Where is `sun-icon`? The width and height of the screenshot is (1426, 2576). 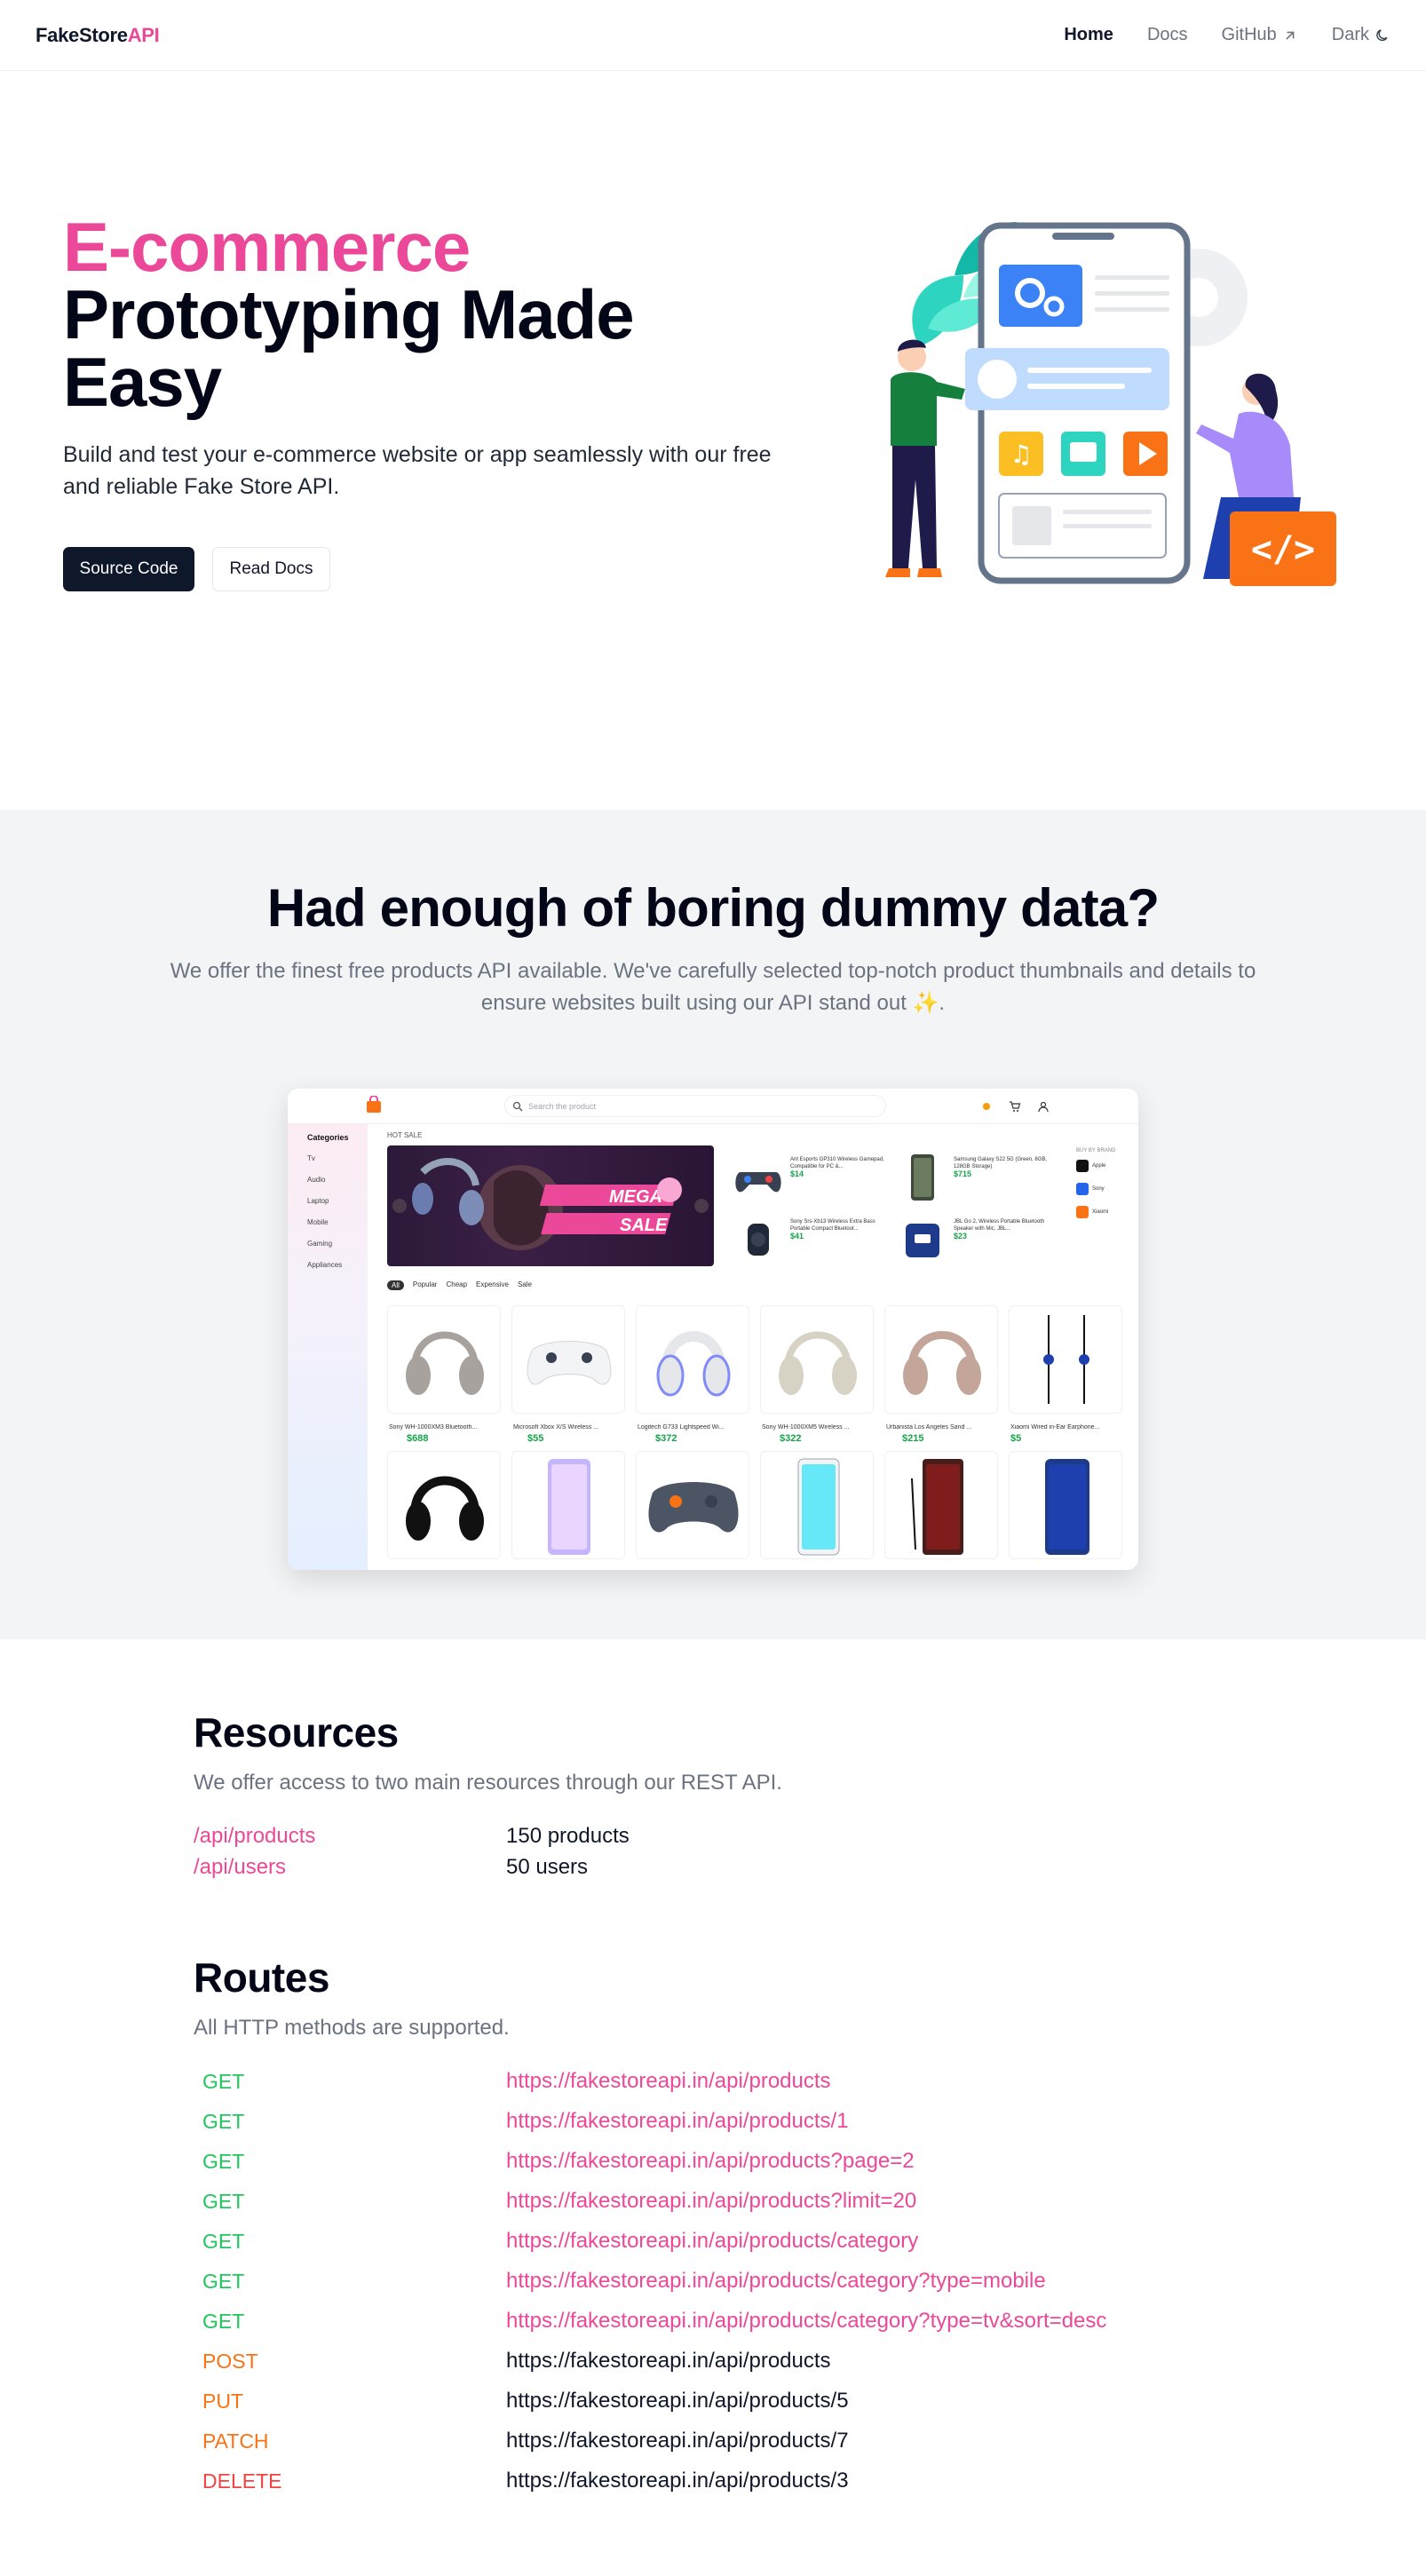 sun-icon is located at coordinates (987, 1106).